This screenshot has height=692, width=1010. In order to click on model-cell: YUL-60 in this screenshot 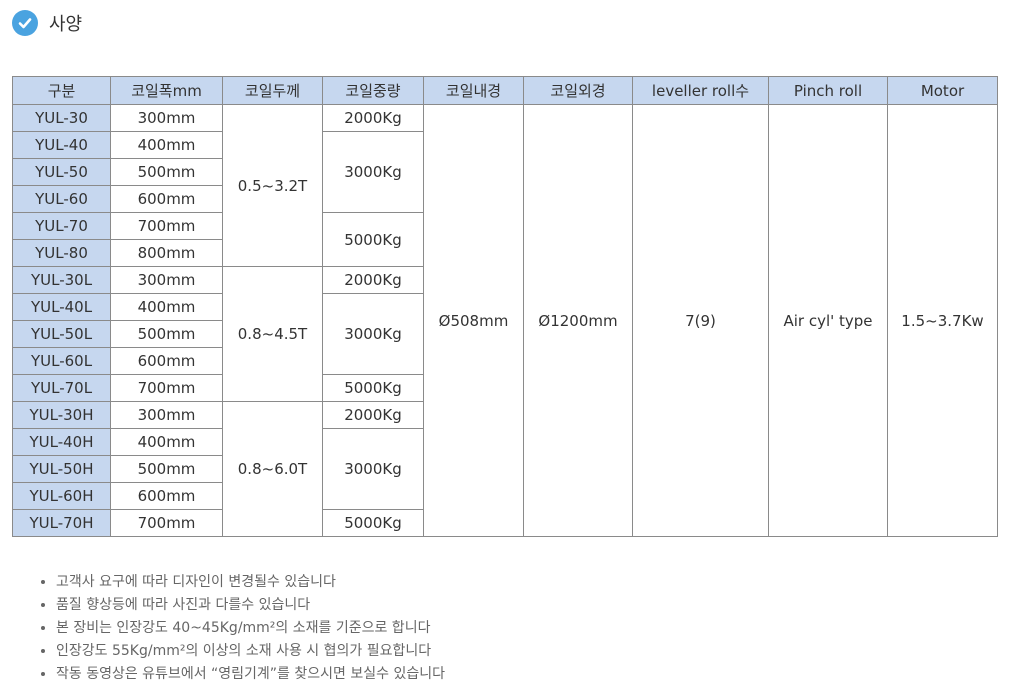, I will do `click(61, 199)`.